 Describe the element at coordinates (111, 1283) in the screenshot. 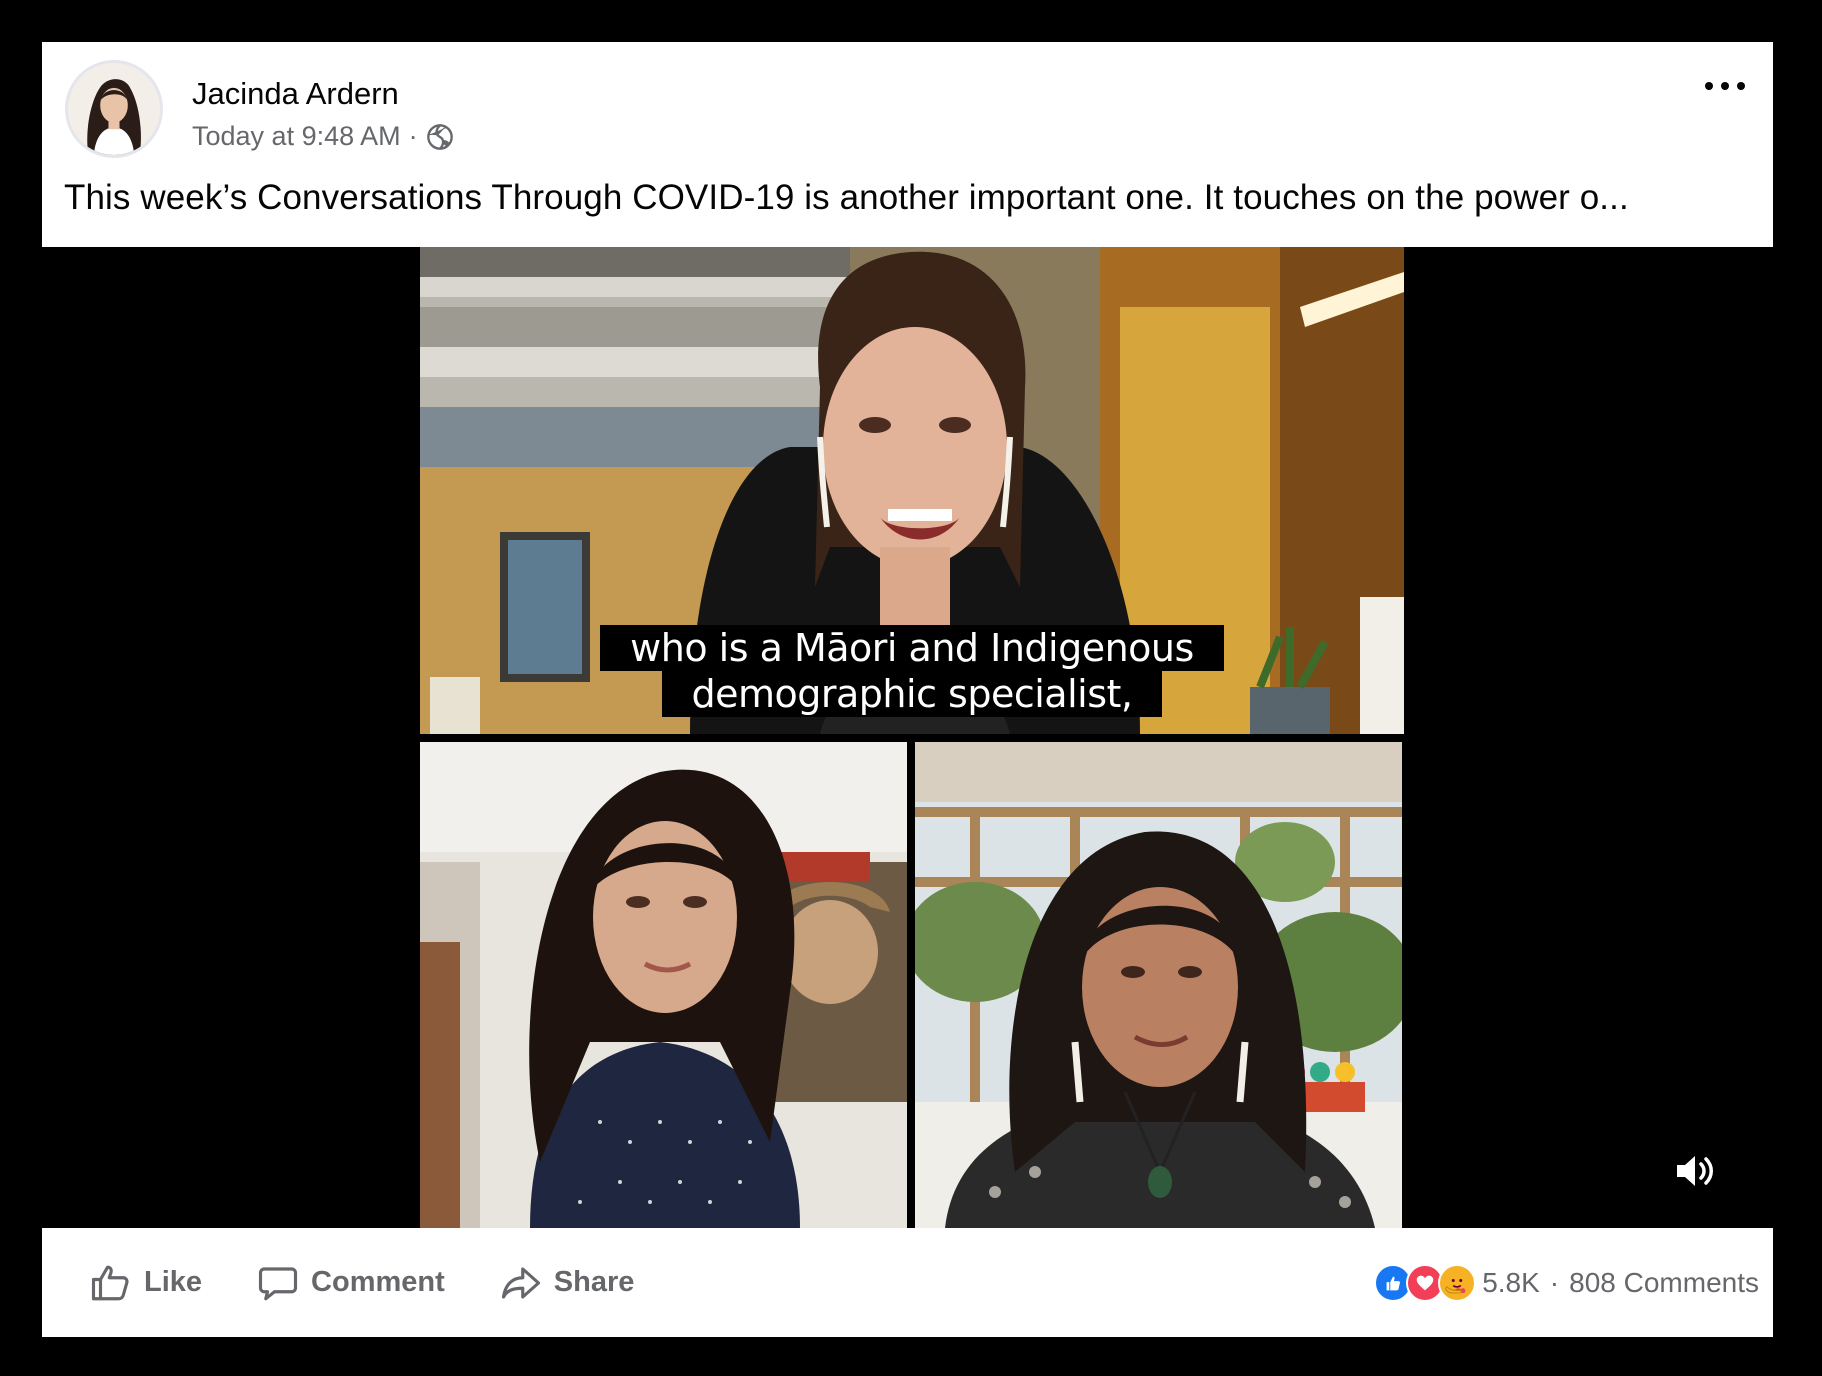

I see `like-icon` at that location.